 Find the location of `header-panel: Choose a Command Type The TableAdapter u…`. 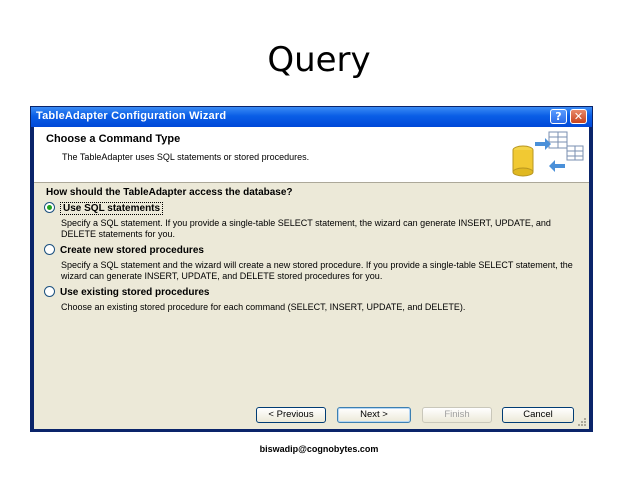

header-panel: Choose a Command Type The TableAdapter u… is located at coordinates (311, 155).